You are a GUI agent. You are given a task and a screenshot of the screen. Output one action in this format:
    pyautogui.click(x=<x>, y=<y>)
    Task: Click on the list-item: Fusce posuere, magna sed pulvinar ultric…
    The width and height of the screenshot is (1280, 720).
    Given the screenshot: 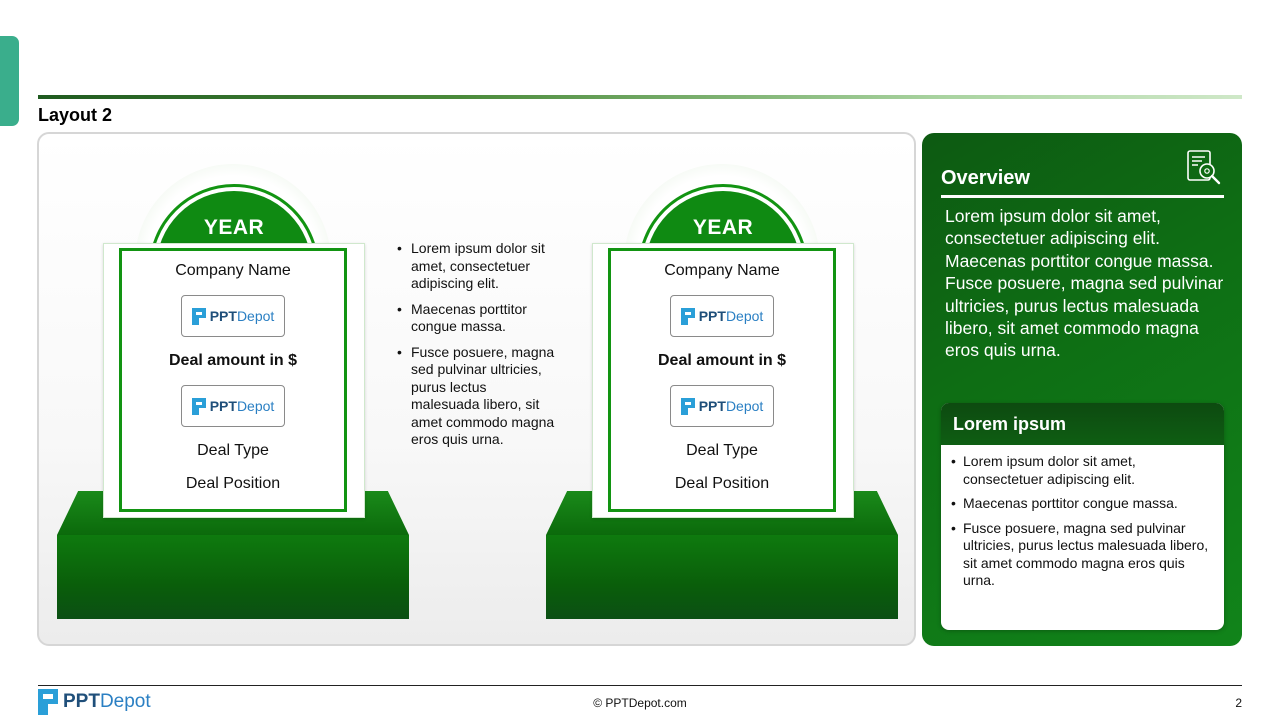 What is the action you would take?
    pyautogui.click(x=1082, y=555)
    